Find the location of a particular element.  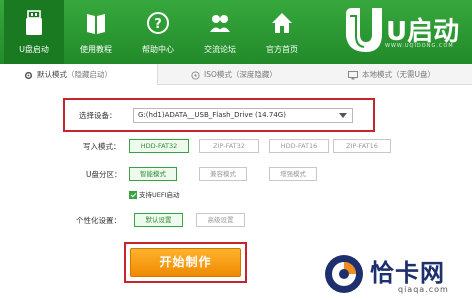

partition-label: U盘分区： is located at coordinates (104, 174).